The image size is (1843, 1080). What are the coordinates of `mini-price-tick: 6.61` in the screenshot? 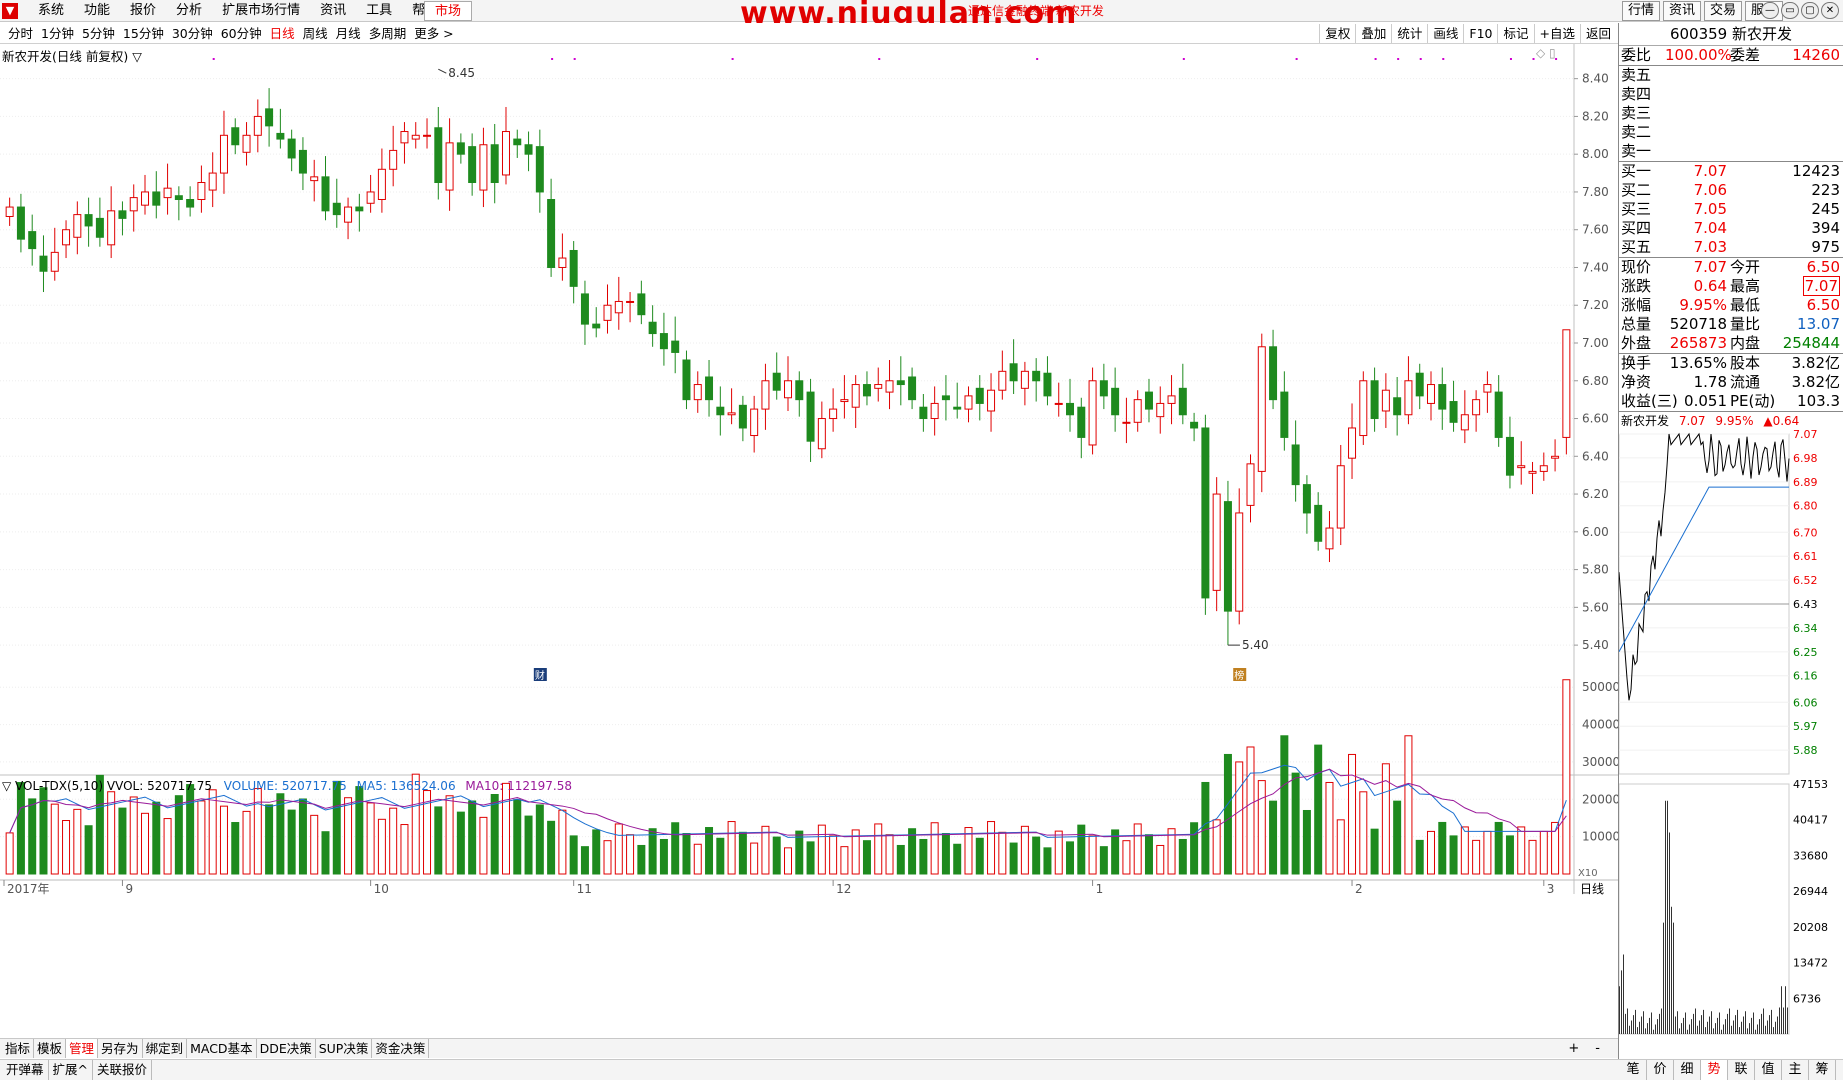 It's located at (1805, 556).